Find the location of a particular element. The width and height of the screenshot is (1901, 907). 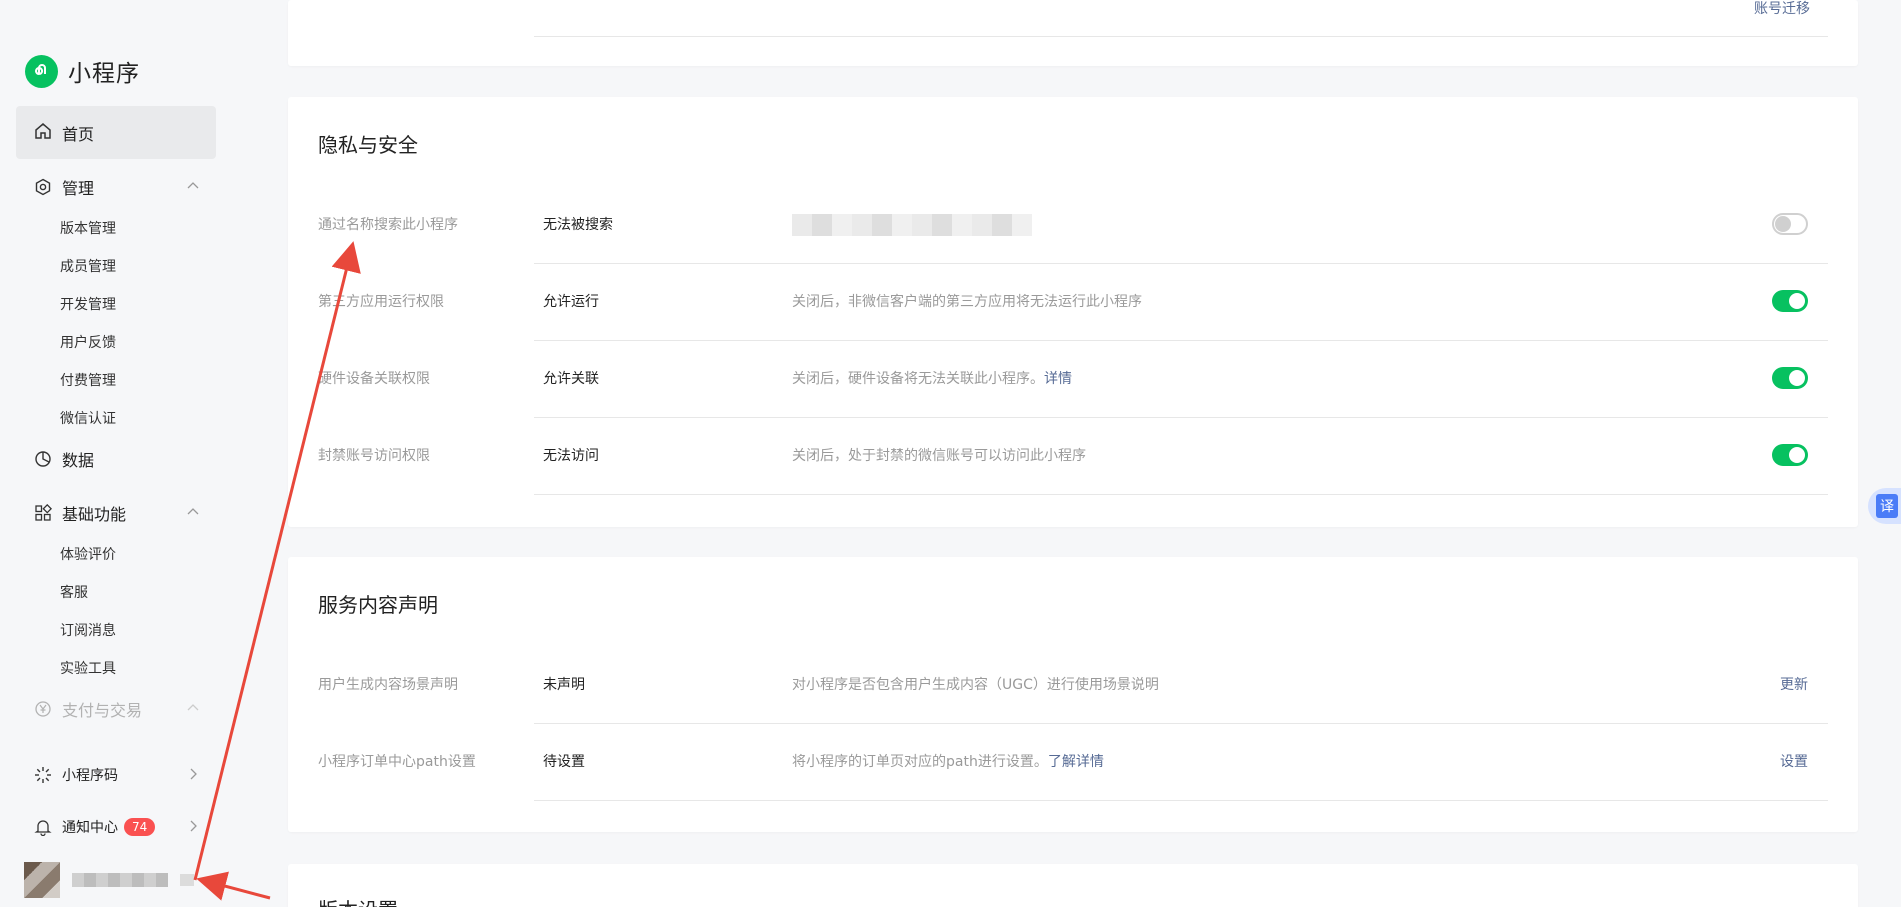

section-title: 版本设置 is located at coordinates (358, 900).